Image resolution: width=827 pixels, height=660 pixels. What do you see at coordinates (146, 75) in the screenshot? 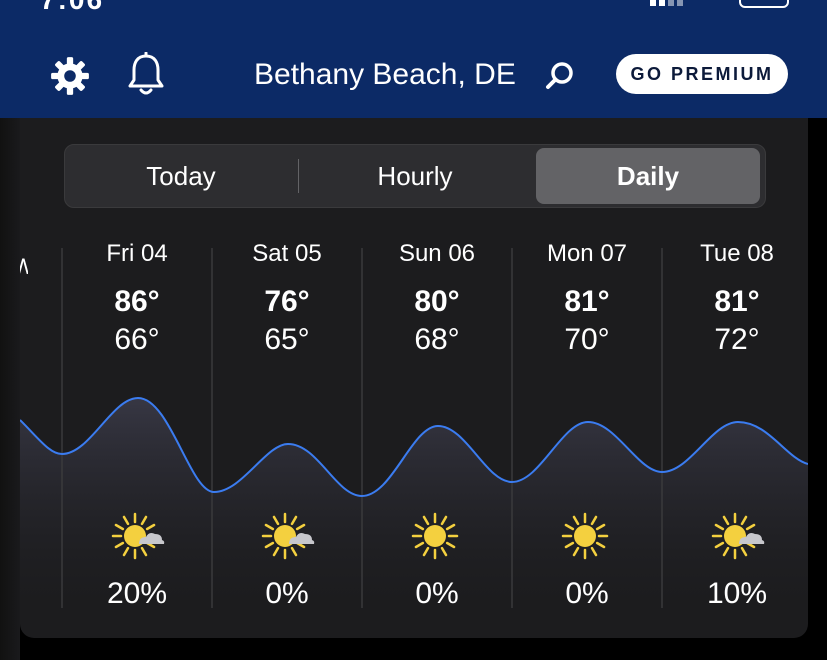
I see `bell-icon` at bounding box center [146, 75].